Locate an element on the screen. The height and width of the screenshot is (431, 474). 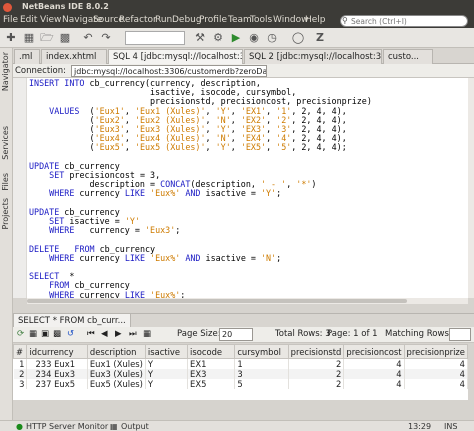
clean-build-icon: ⚙ is located at coordinates (218, 38).